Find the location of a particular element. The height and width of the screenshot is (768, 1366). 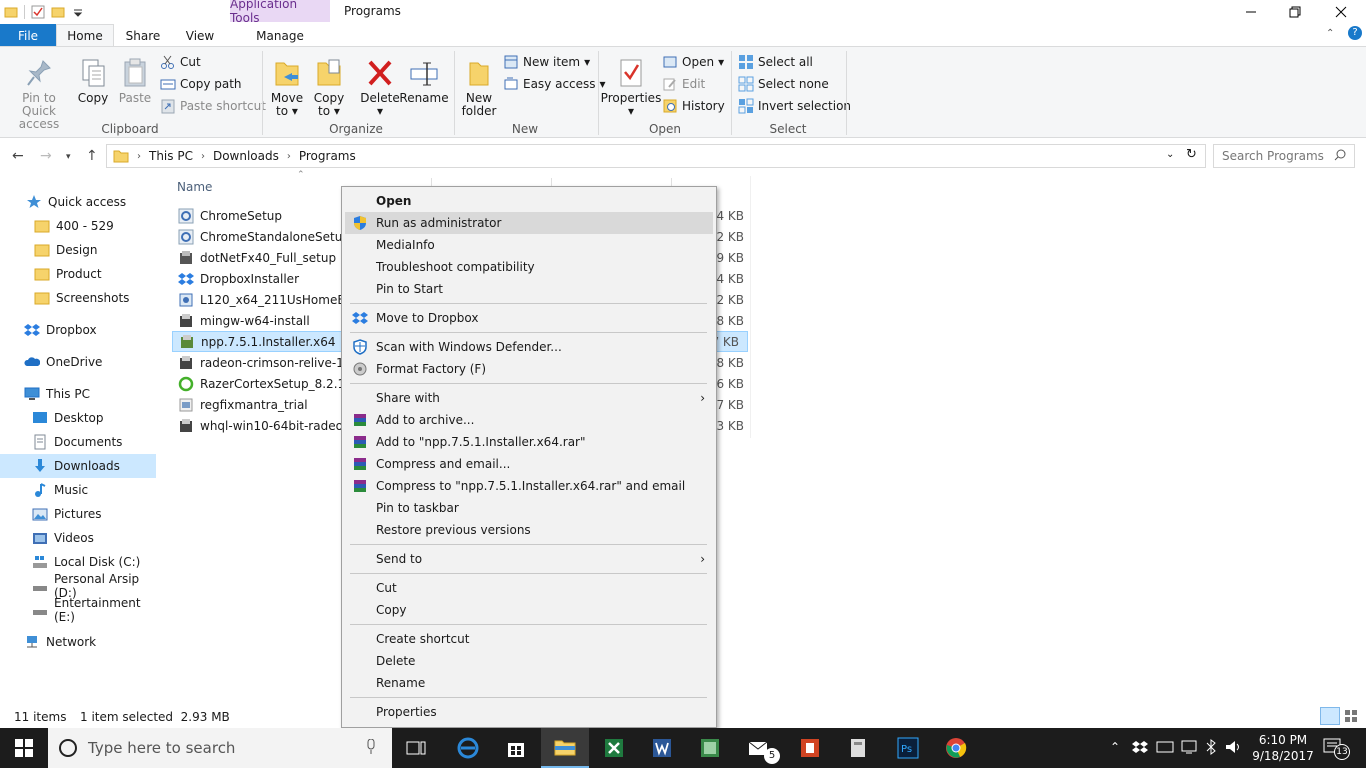

word-icon is located at coordinates (662, 748).